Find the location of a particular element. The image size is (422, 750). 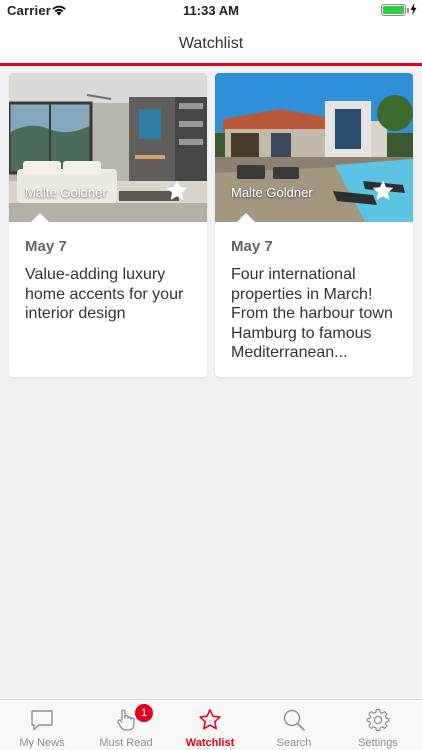

clock: 11:33 AM is located at coordinates (211, 10).